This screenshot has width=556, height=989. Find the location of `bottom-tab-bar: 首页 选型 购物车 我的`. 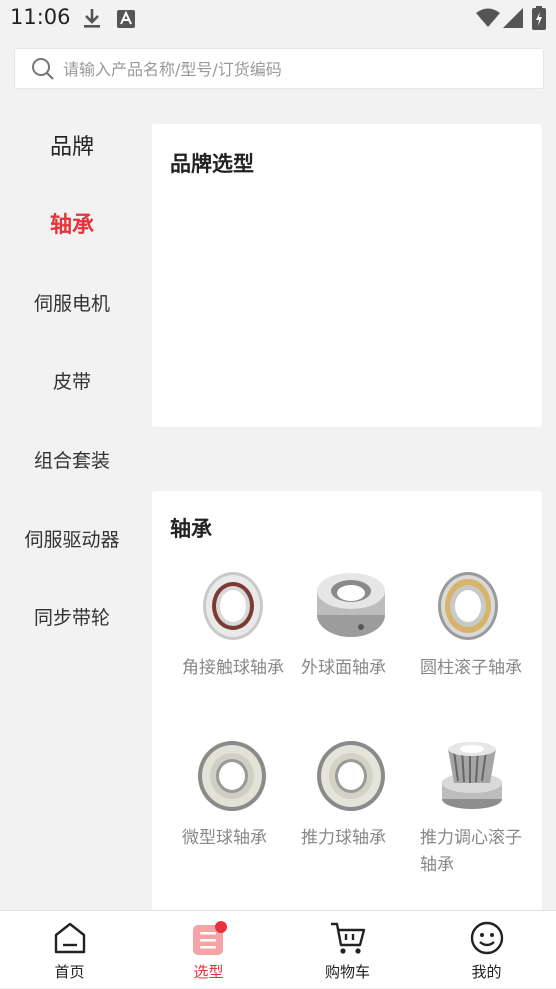

bottom-tab-bar: 首页 选型 购物车 我的 is located at coordinates (278, 949).